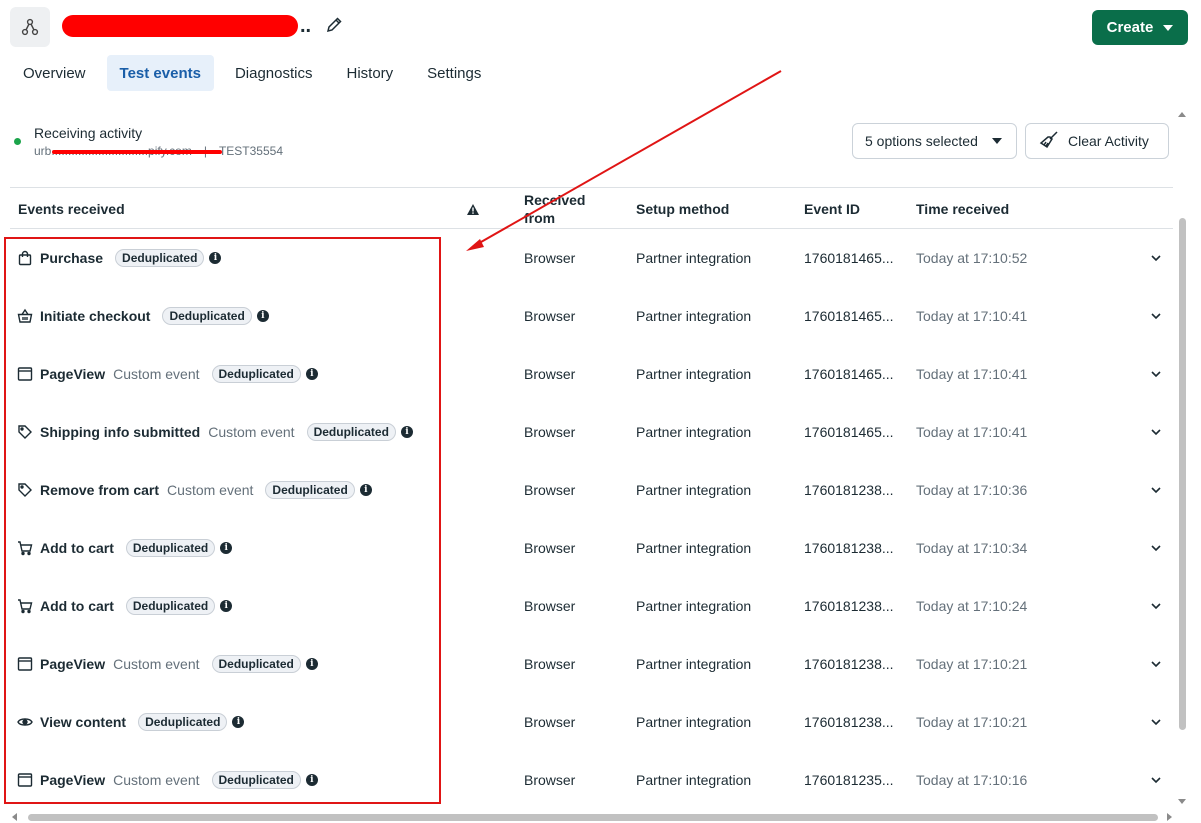 The image size is (1201, 823). What do you see at coordinates (972, 258) in the screenshot?
I see `time-received-cell: Today at 17:10:52` at bounding box center [972, 258].